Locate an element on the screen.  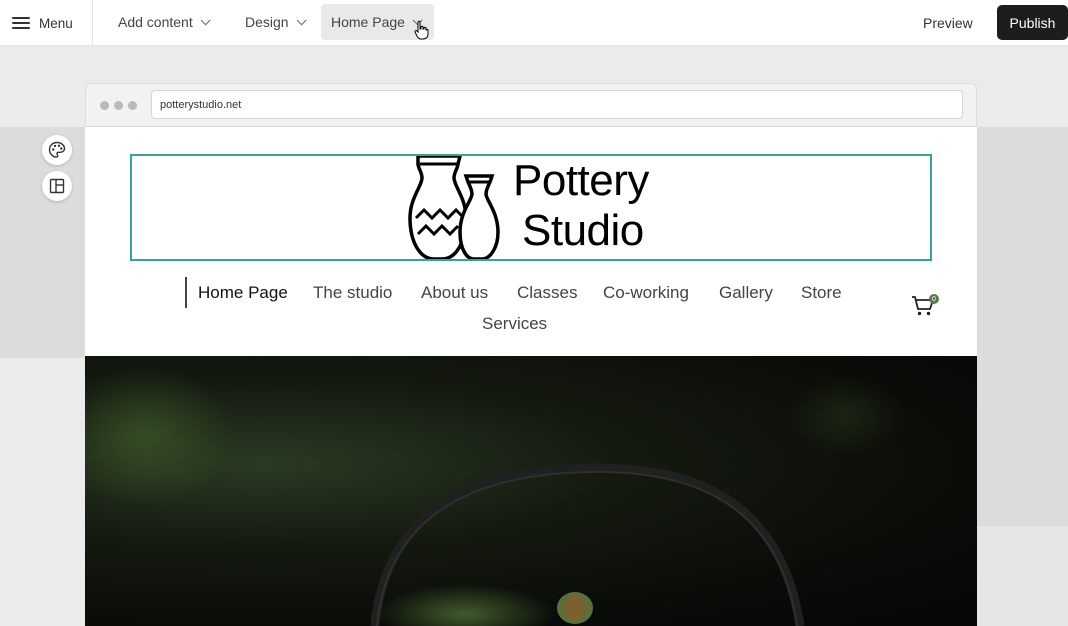
add-content-dropdown: Add content is located at coordinates (162, 22).